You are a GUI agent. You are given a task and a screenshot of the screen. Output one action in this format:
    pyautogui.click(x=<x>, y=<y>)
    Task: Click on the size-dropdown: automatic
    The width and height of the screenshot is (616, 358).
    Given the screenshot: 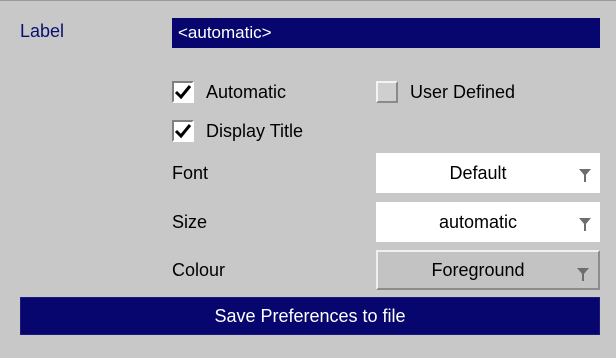 What is the action you would take?
    pyautogui.click(x=488, y=222)
    